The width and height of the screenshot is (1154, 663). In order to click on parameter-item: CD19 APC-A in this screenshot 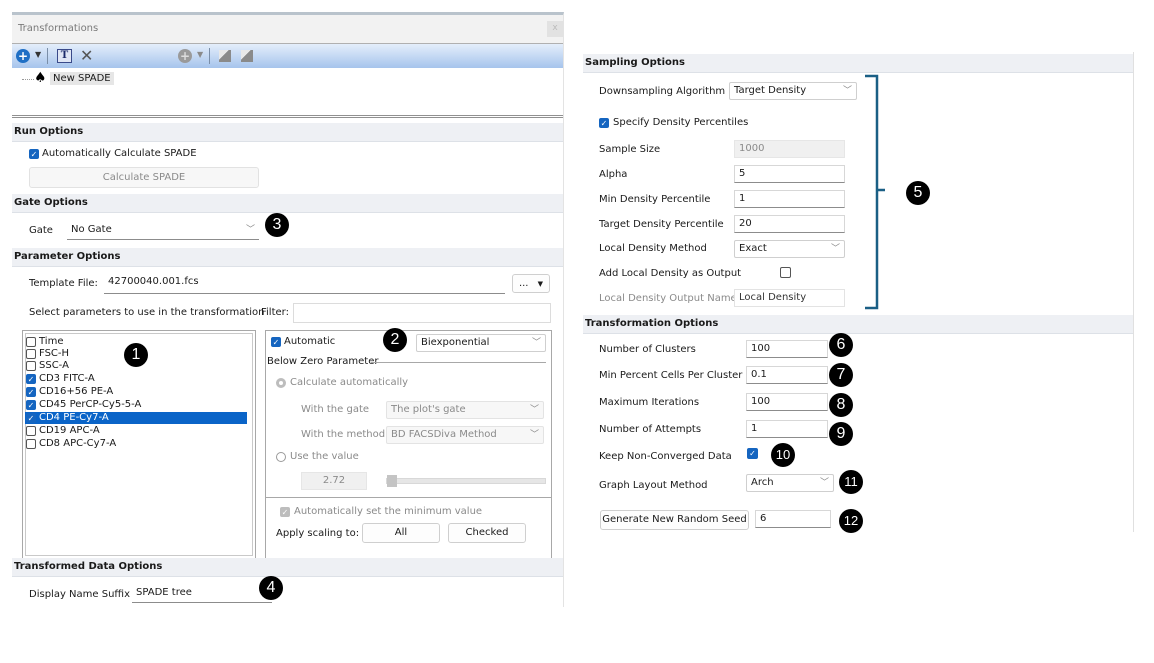, I will do `click(136, 431)`.